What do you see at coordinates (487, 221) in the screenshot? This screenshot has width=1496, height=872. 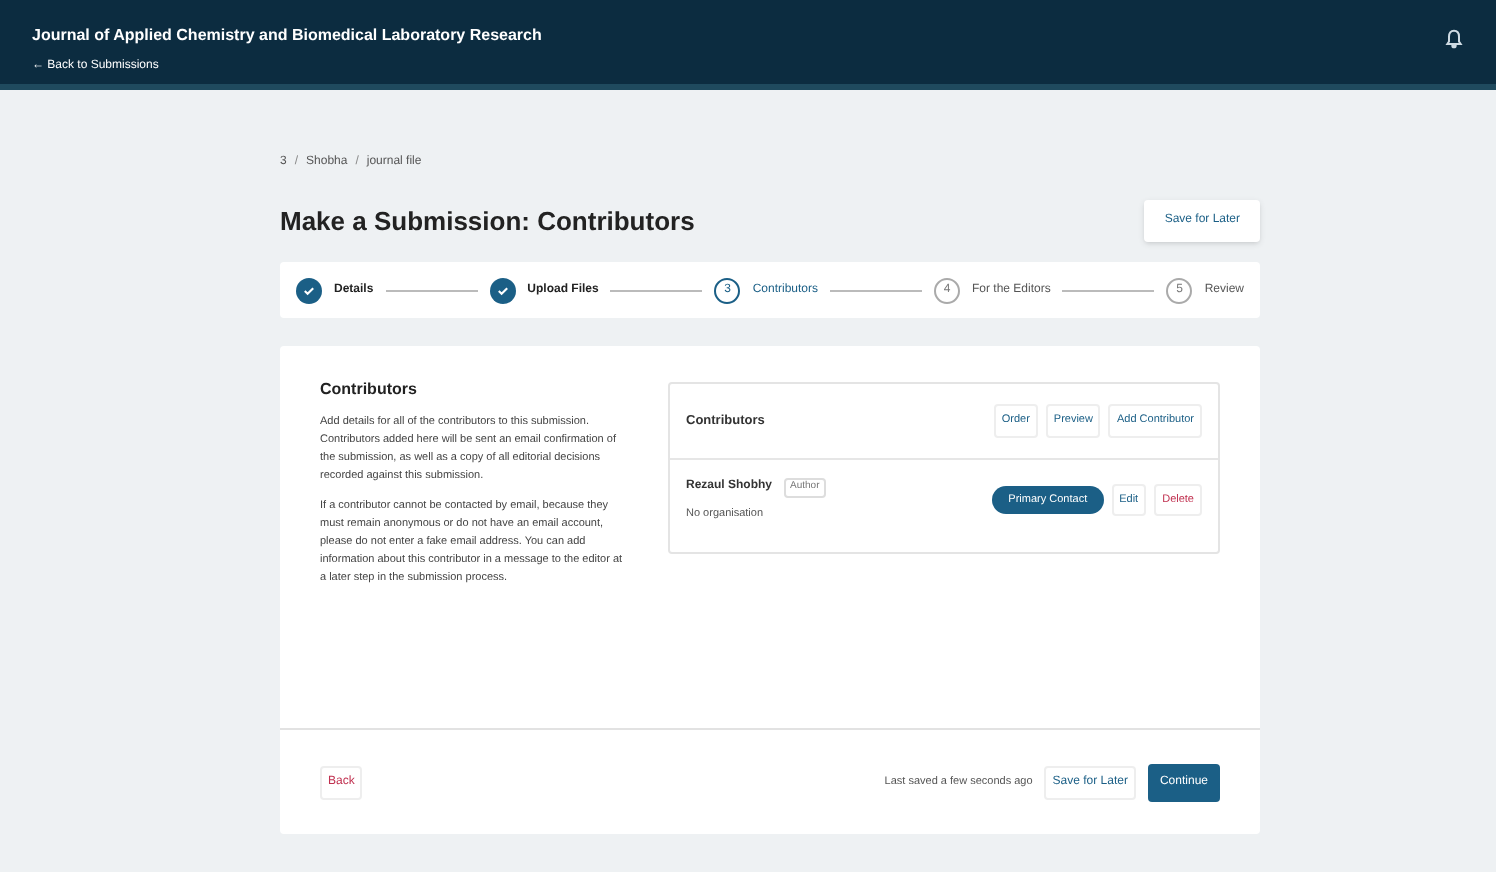 I see `page-title: Make a Submission: Contributors` at bounding box center [487, 221].